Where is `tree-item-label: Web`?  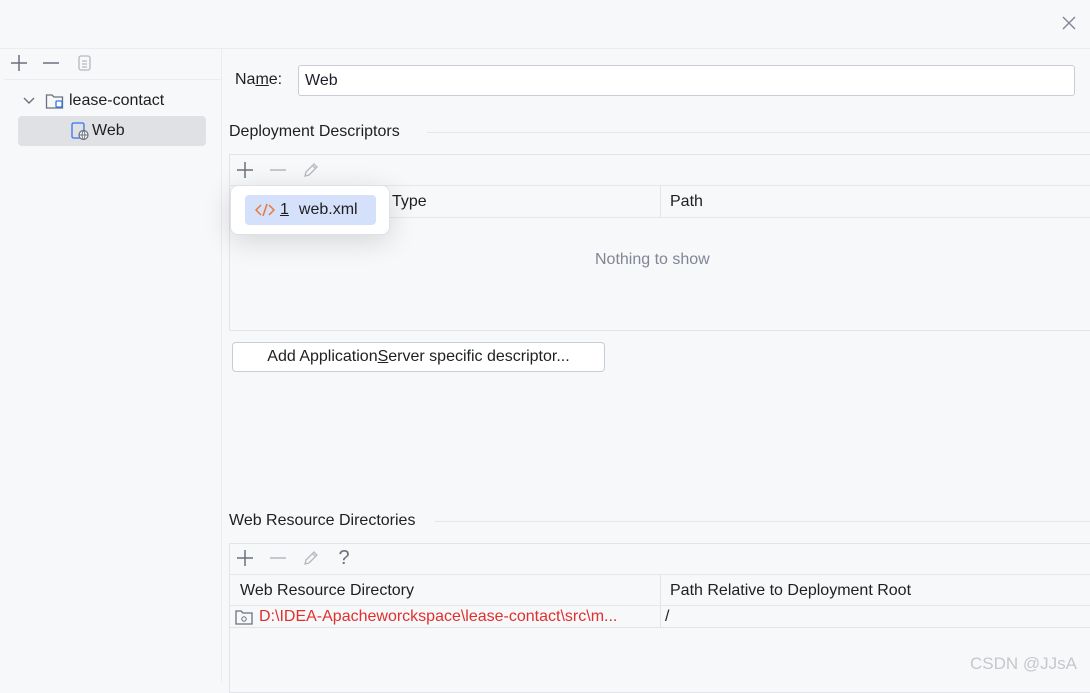
tree-item-label: Web is located at coordinates (108, 130).